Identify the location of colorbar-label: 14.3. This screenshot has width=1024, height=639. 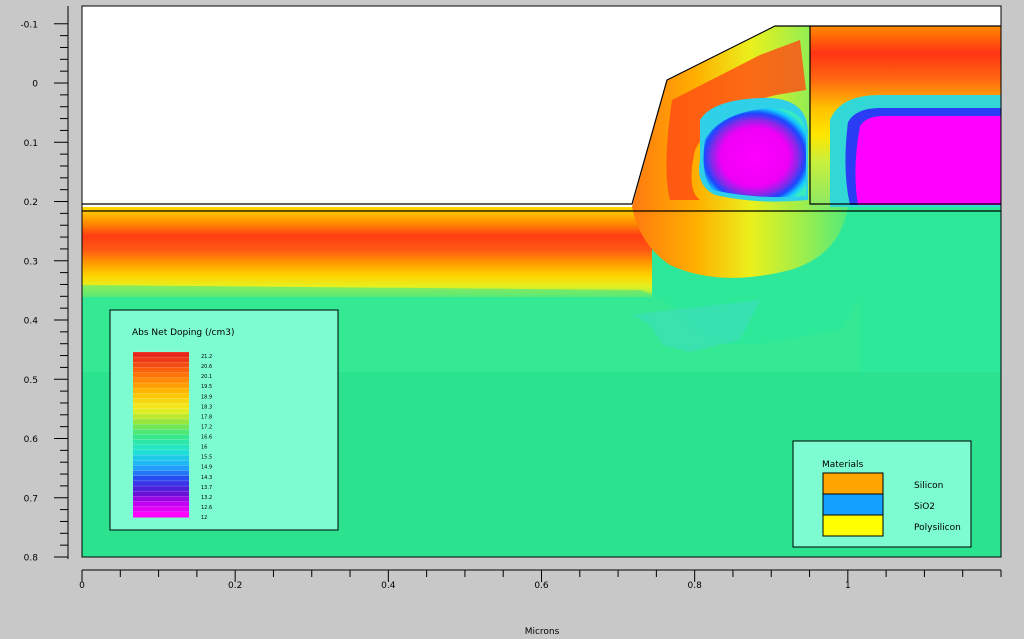
(206, 478).